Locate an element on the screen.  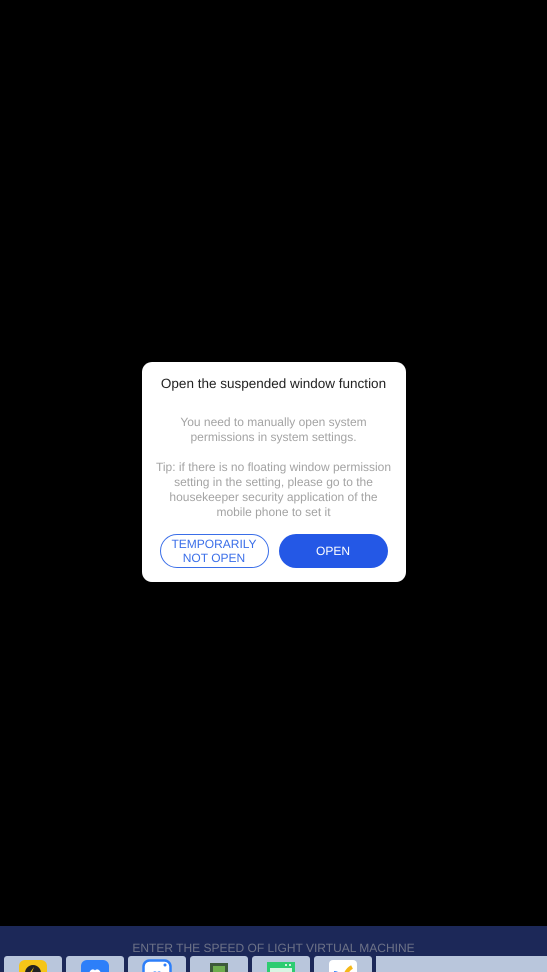
tip-text: Tip: if there is no floating window permission setting in the setting, please go to the housekeeper security application of the mobile phone to set it is located at coordinates (273, 490).